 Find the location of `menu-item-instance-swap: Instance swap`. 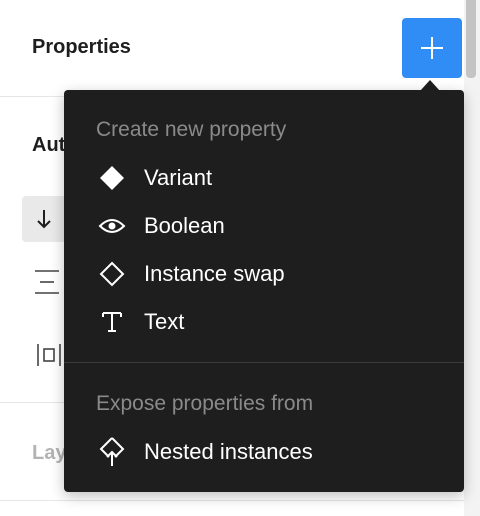

menu-item-instance-swap: Instance swap is located at coordinates (264, 274).